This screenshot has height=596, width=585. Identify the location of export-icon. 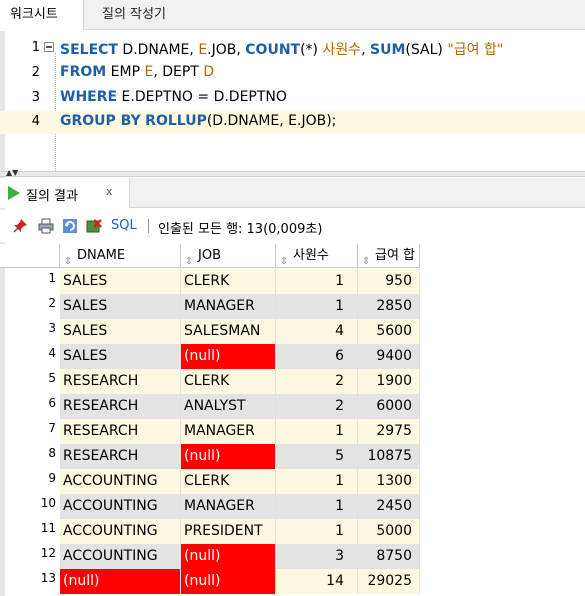
(94, 226).